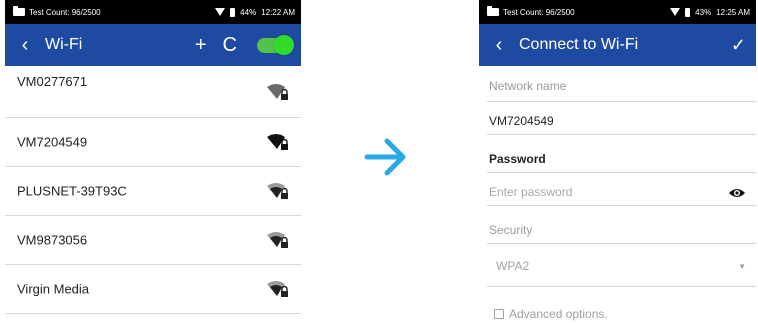 Image resolution: width=758 pixels, height=323 pixels. Describe the element at coordinates (742, 266) in the screenshot. I see `dropdown-caret-icon: ▼` at that location.